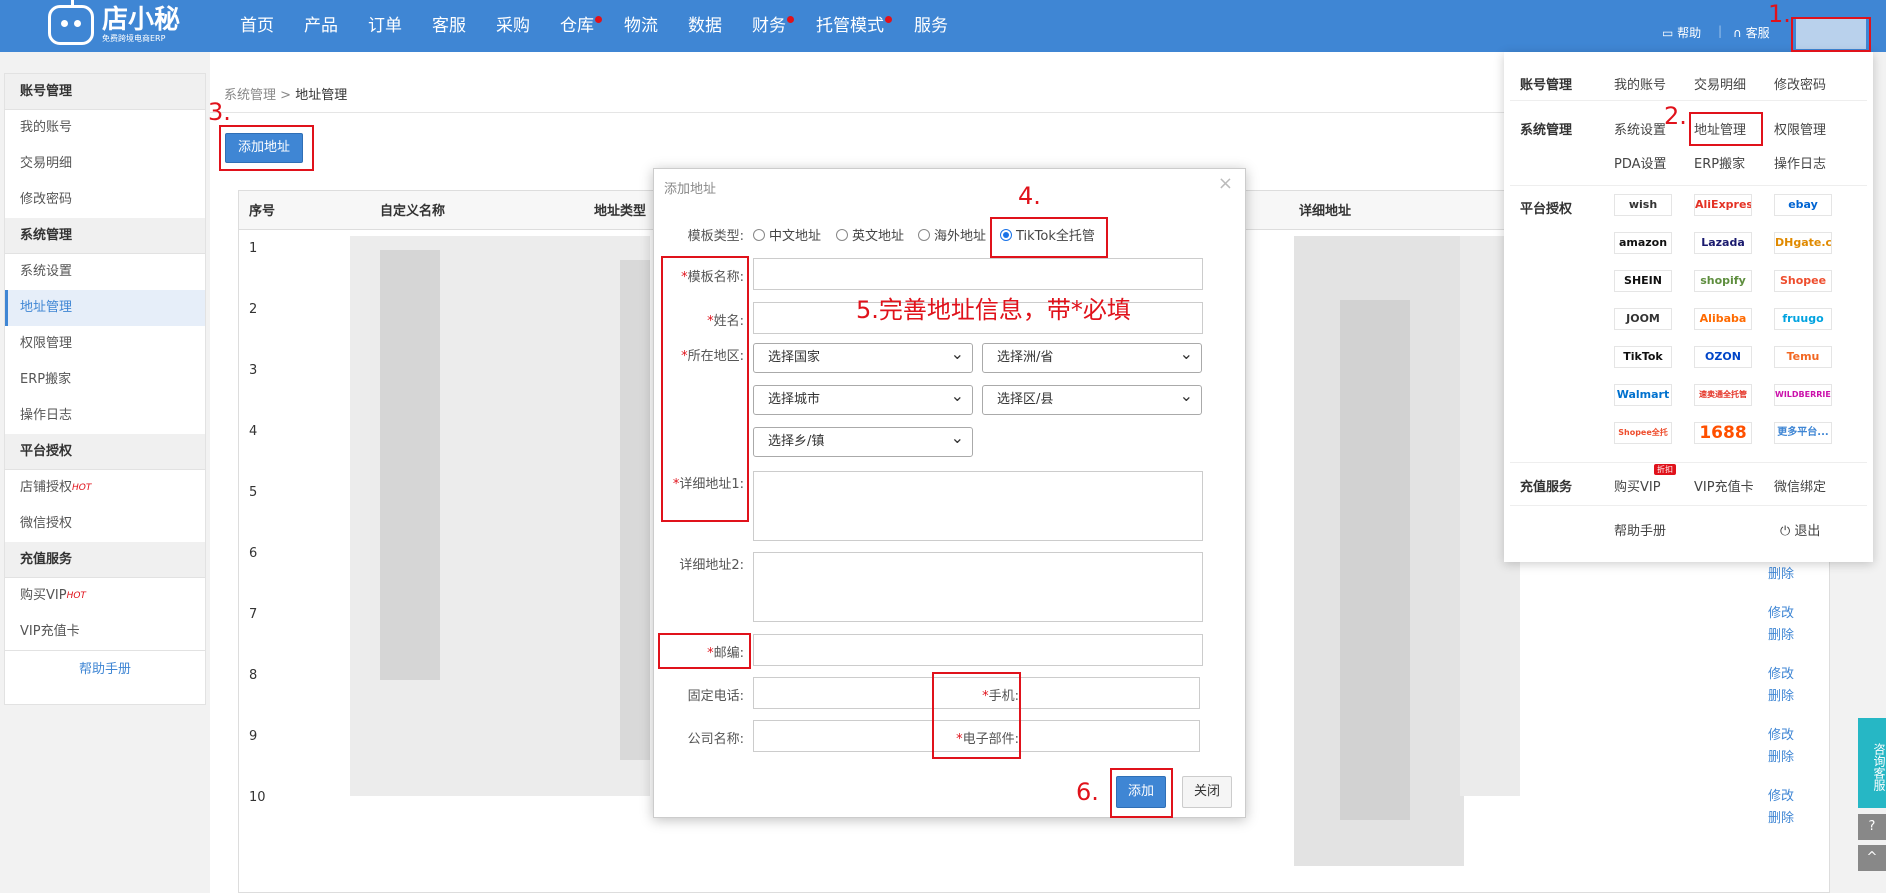 The width and height of the screenshot is (1886, 893). I want to click on sidebar-item-store-auth: 店铺授权HOT, so click(105, 488).